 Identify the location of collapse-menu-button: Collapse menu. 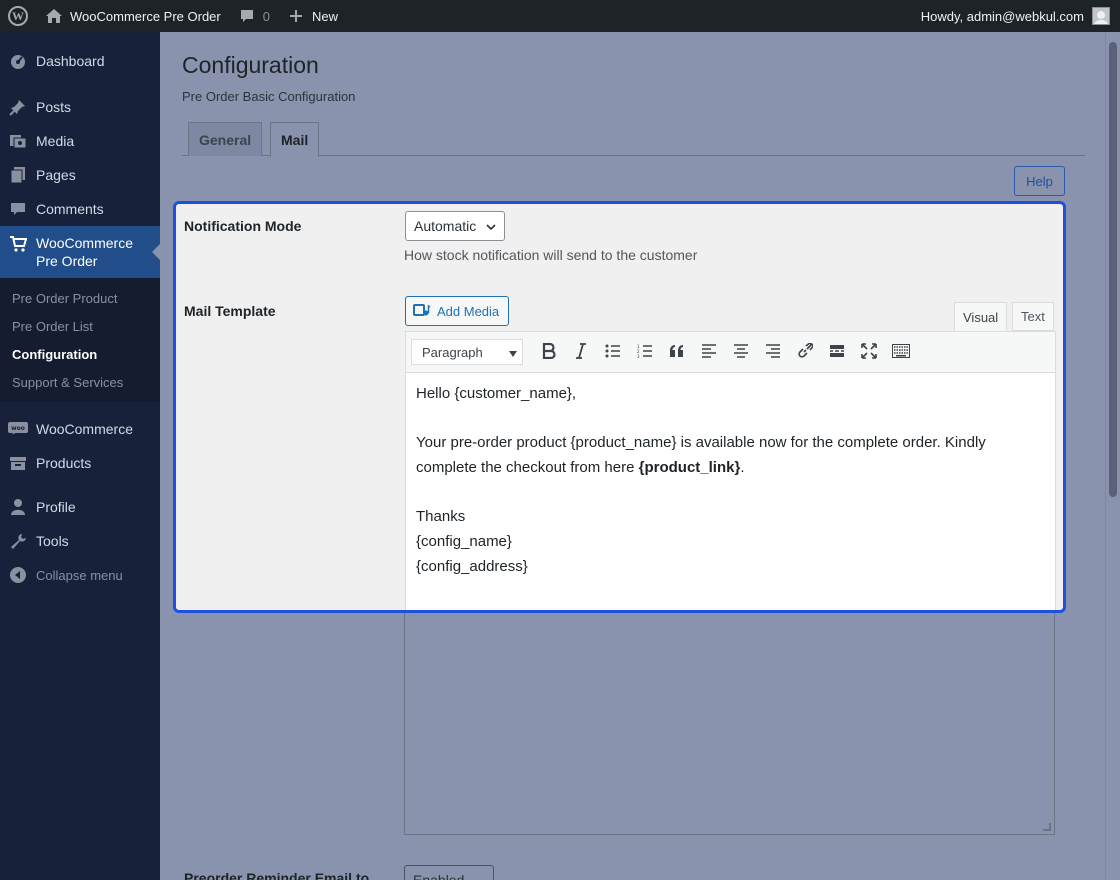
(80, 575).